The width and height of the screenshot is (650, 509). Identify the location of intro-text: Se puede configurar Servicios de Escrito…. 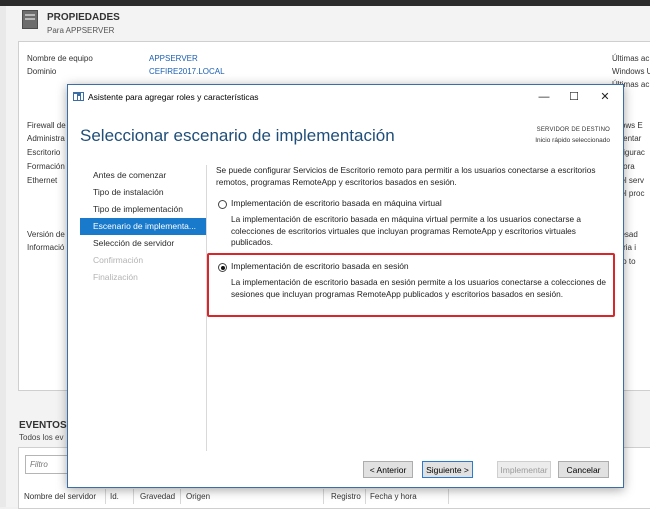
(406, 176).